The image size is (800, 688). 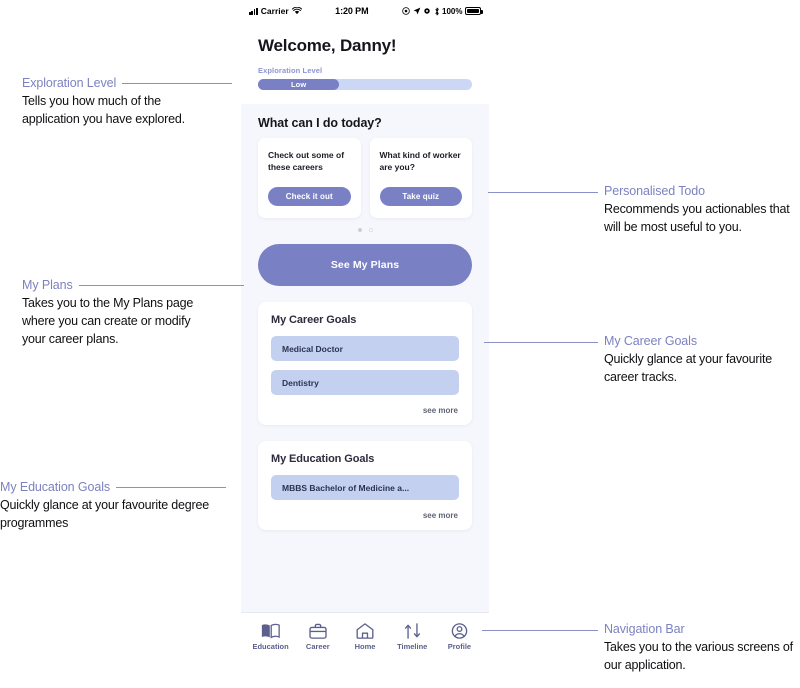 What do you see at coordinates (650, 341) in the screenshot?
I see `annotation-my-career-goals-title: My Career Goals` at bounding box center [650, 341].